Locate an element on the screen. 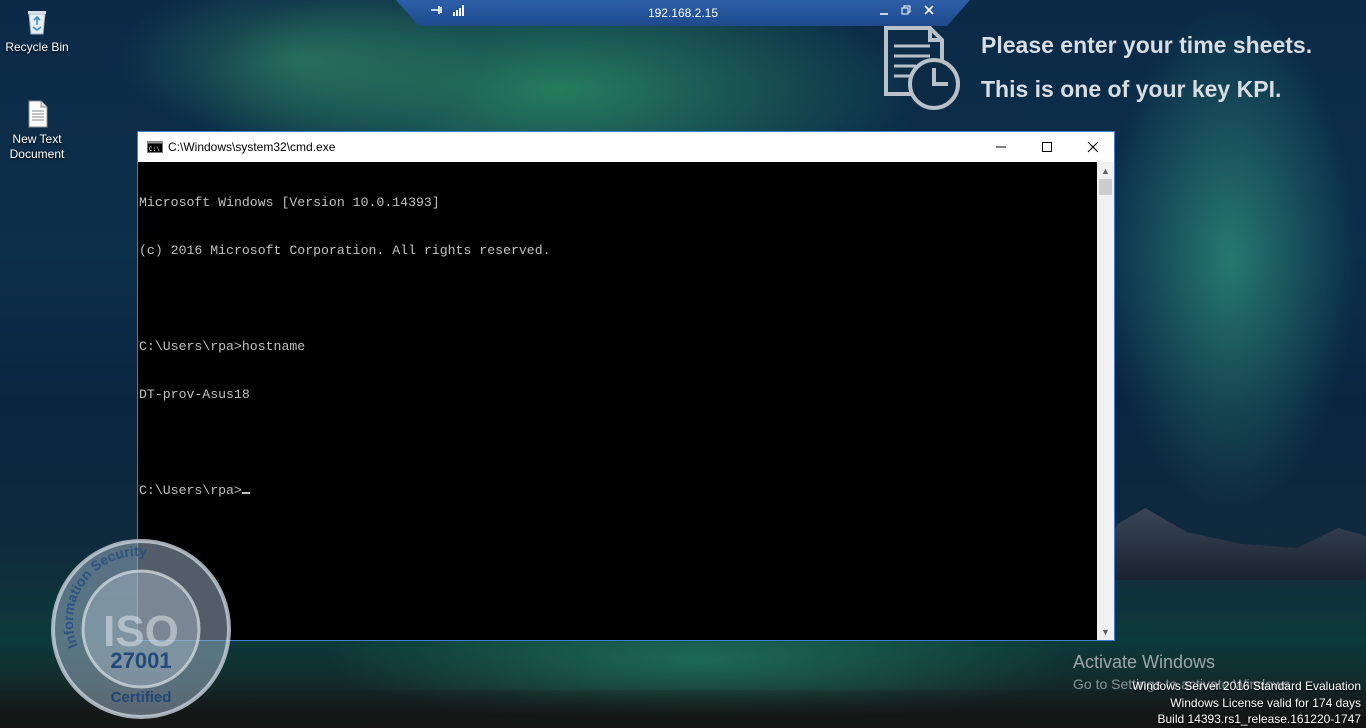 This screenshot has width=1366, height=728. scroll-down-arrow-icon: ▼ is located at coordinates (1105, 631).